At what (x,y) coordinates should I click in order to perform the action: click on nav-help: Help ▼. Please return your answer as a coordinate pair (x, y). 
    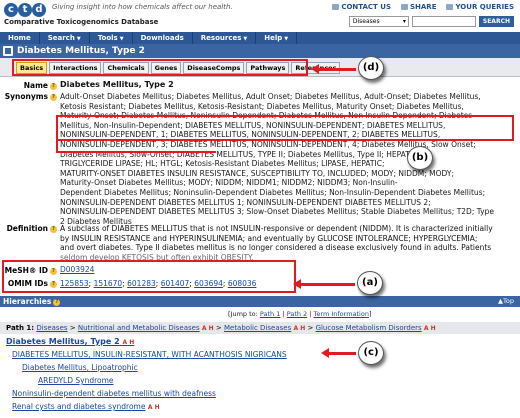
    Looking at the image, I should click on (277, 38).